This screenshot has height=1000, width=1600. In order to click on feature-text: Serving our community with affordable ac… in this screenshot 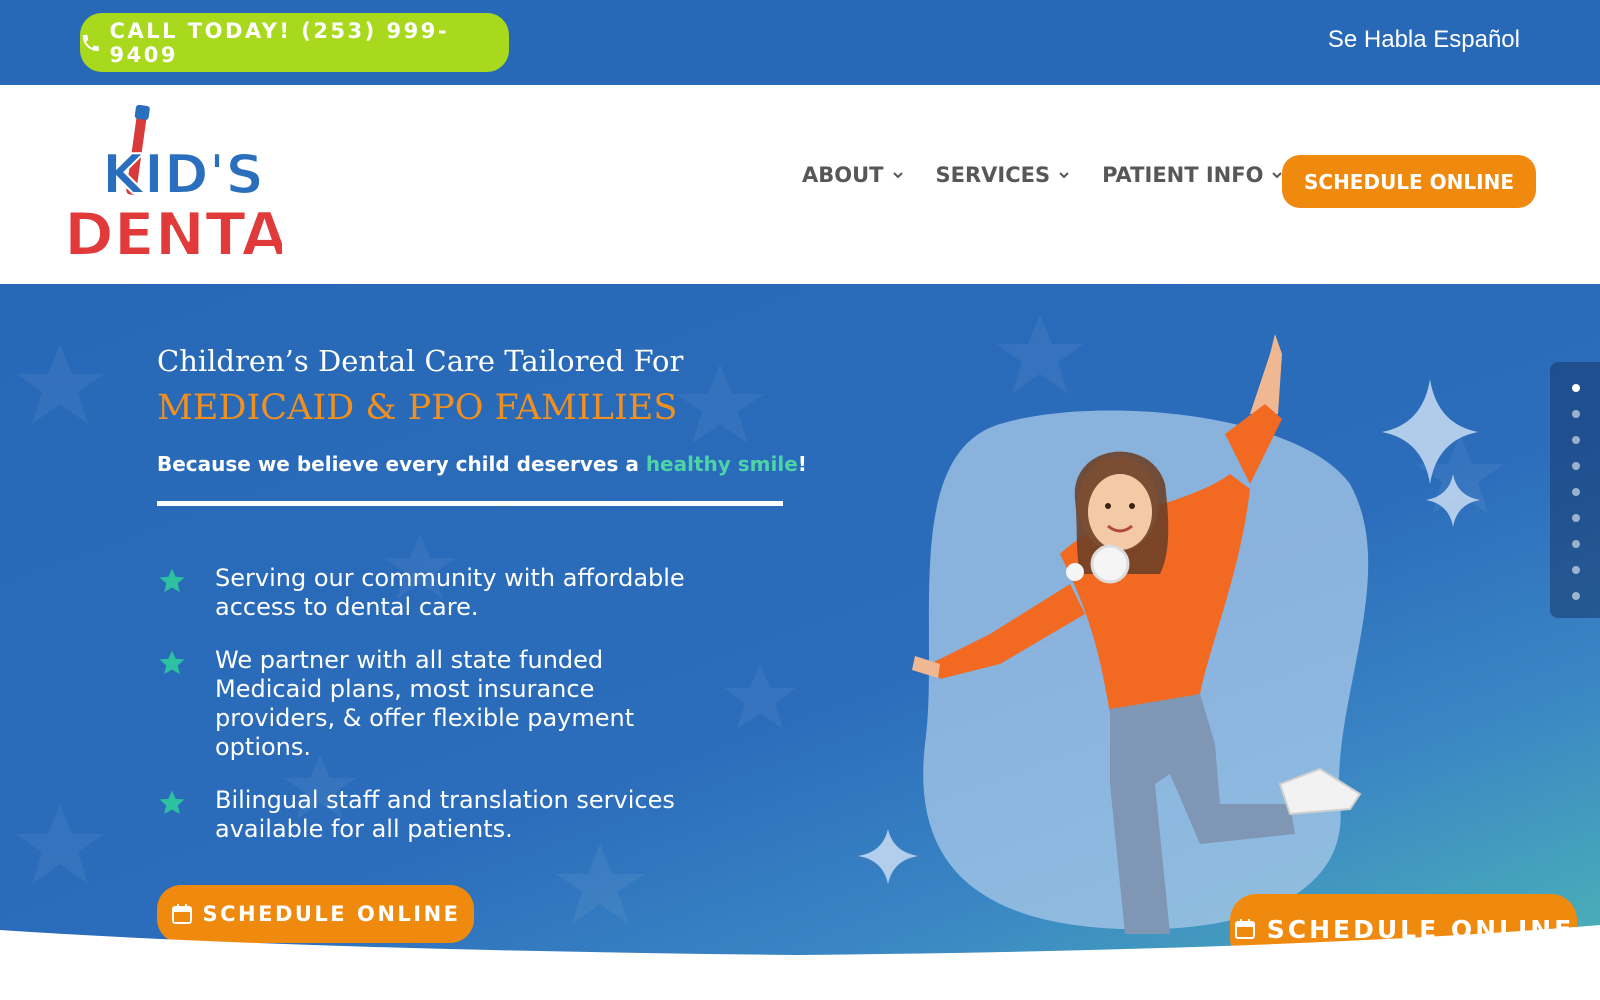, I will do `click(450, 592)`.